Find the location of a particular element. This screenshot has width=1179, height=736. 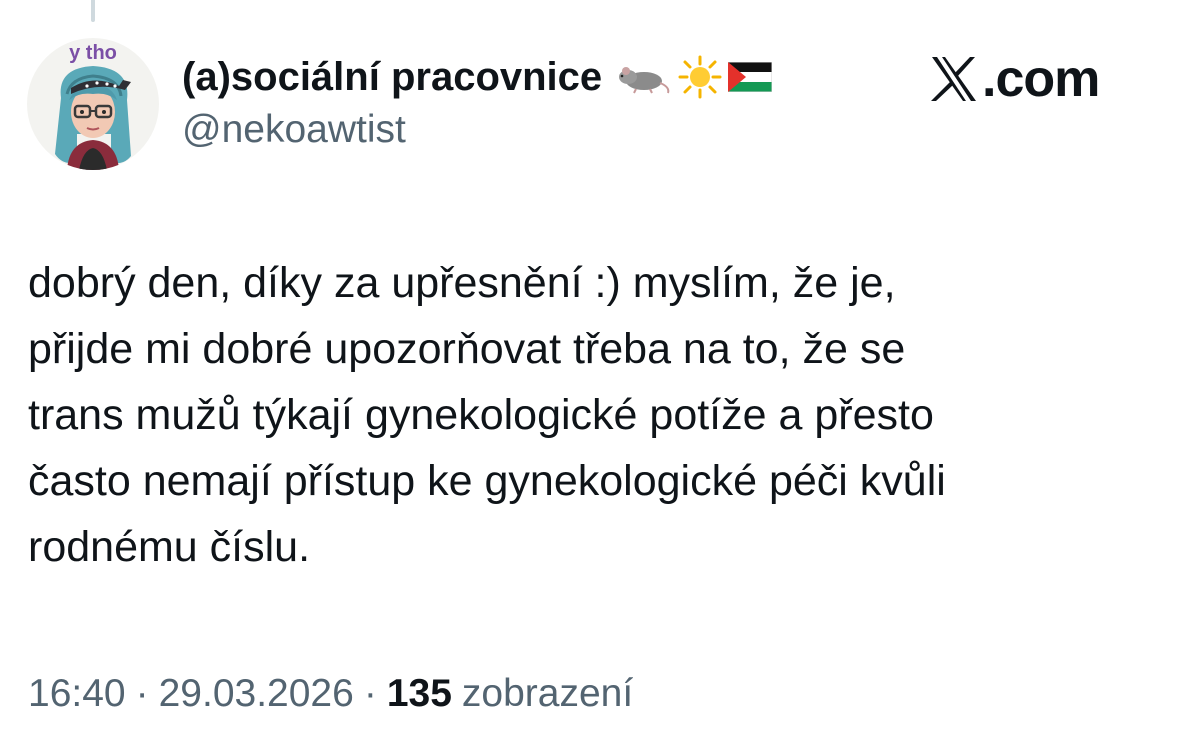

sun-emoji-icon is located at coordinates (700, 77).